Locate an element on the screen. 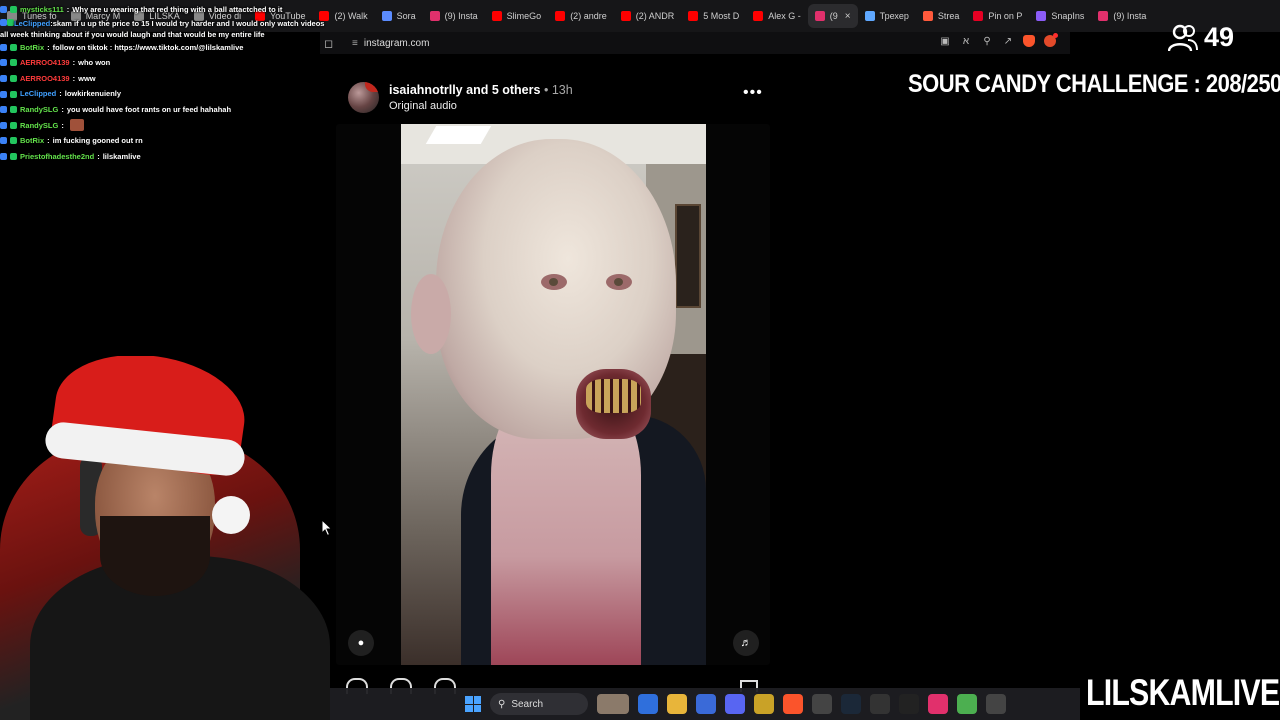 The width and height of the screenshot is (1280, 720). tab-label: SnapIns is located at coordinates (1068, 16).